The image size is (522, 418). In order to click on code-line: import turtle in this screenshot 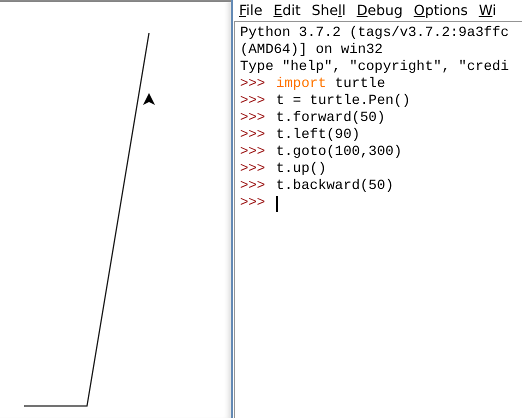, I will do `click(331, 84)`.